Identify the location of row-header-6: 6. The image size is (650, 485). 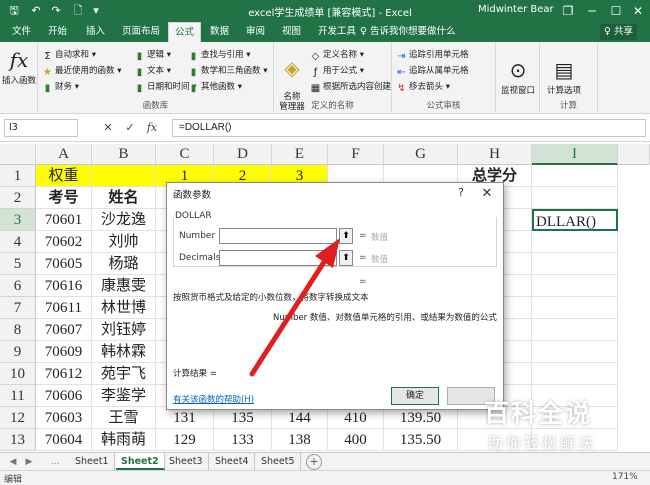
(18, 286).